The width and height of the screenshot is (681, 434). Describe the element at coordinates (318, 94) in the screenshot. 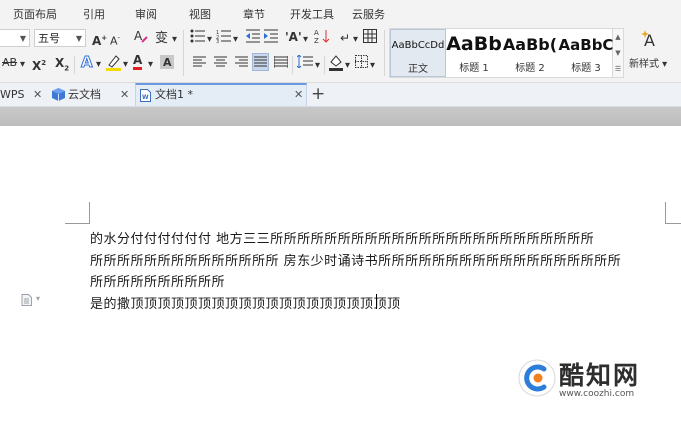

I see `new-tab-plus-icon: +` at that location.